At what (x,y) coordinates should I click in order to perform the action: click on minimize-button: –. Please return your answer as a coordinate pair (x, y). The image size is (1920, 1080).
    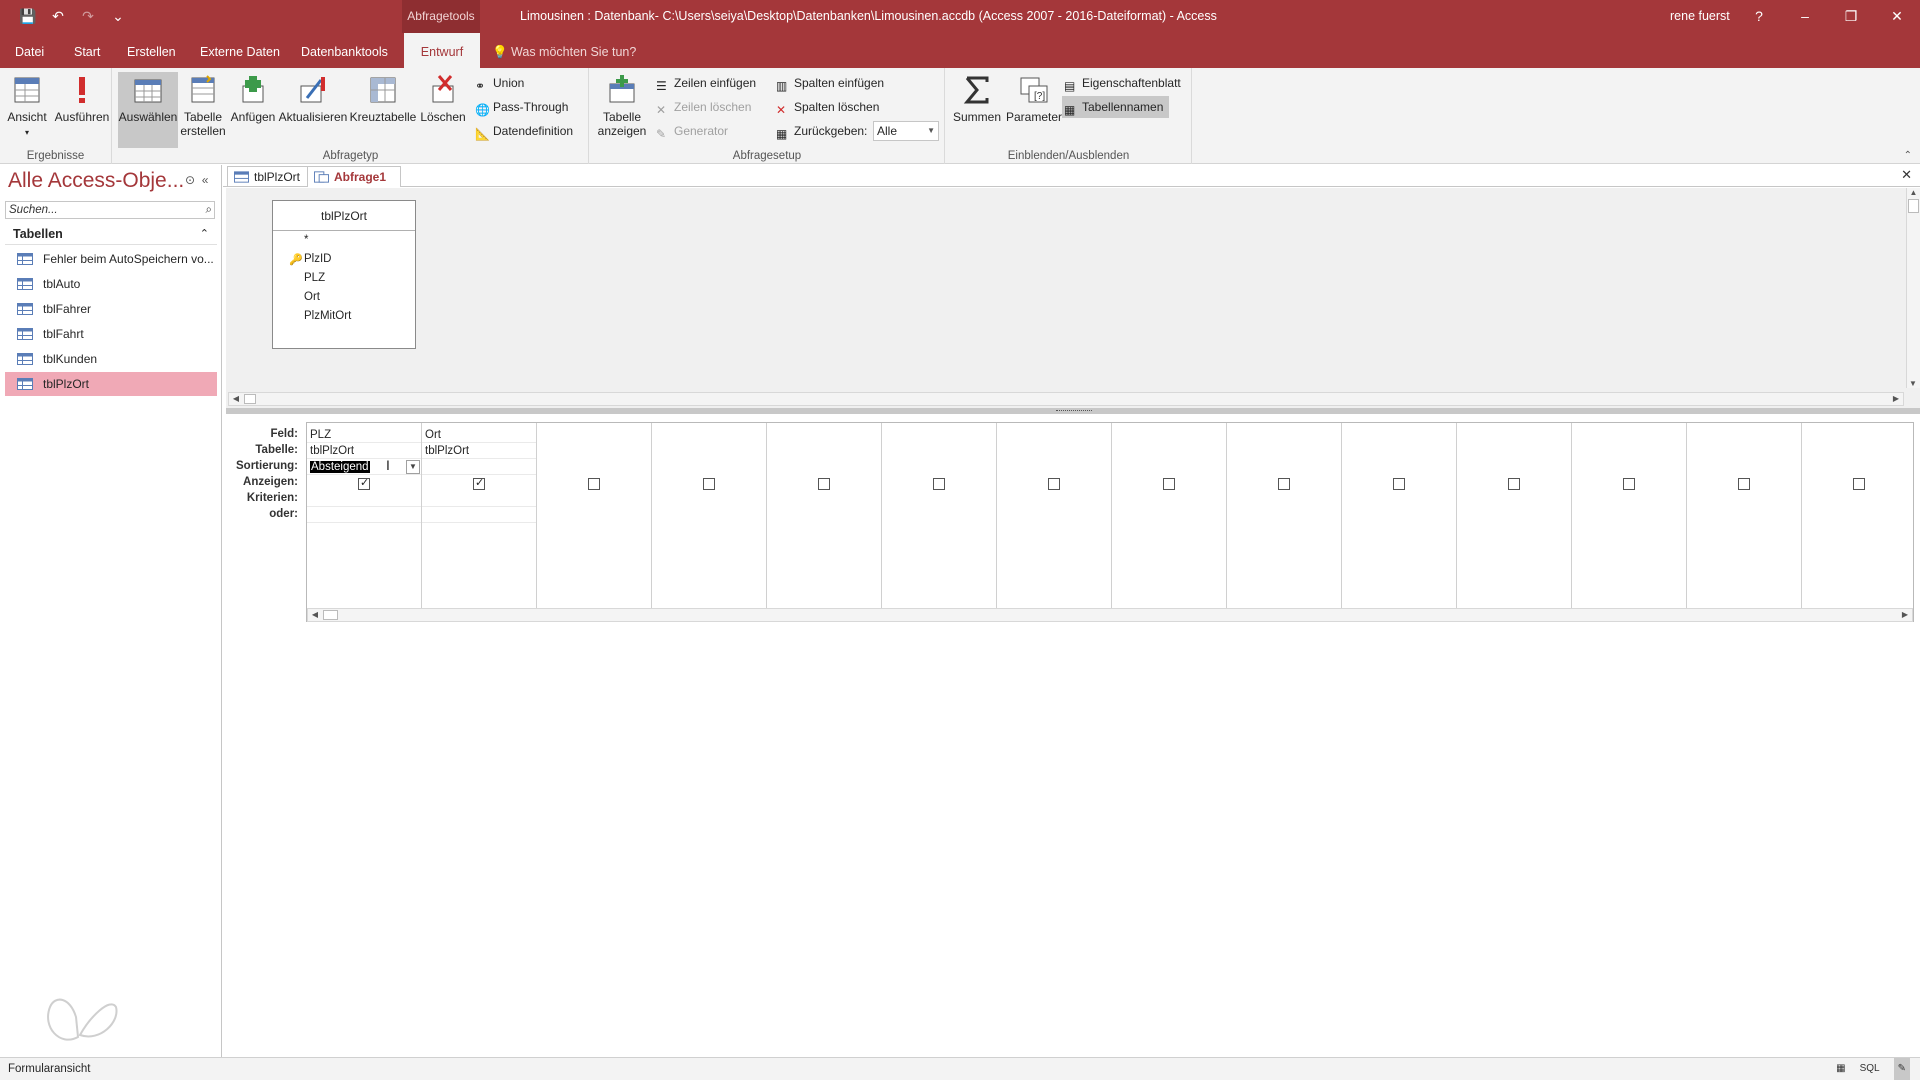
    Looking at the image, I should click on (1805, 16).